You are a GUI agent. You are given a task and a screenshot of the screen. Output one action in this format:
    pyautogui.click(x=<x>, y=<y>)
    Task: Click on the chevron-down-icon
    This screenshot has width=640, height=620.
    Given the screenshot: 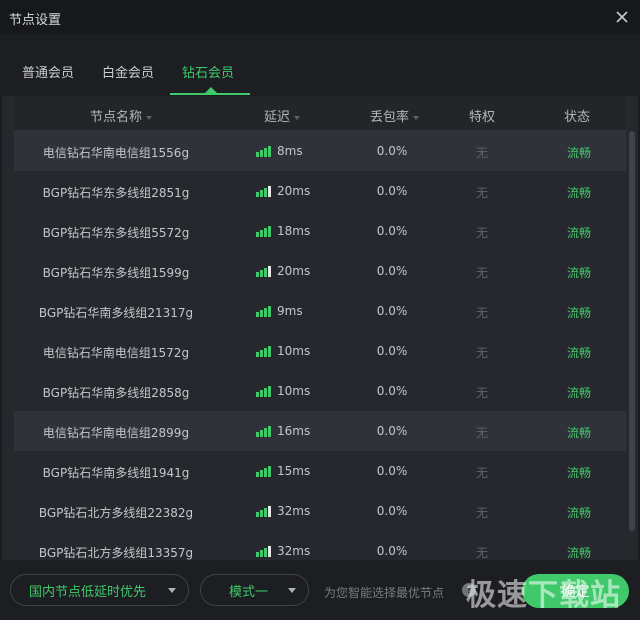 What is the action you would take?
    pyautogui.click(x=172, y=590)
    